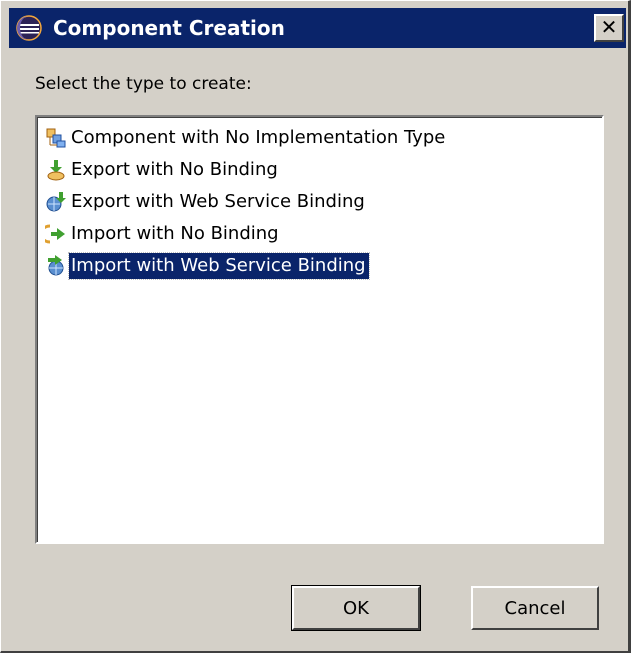  Describe the element at coordinates (56, 266) in the screenshot. I see `import-web-service-icon` at that location.